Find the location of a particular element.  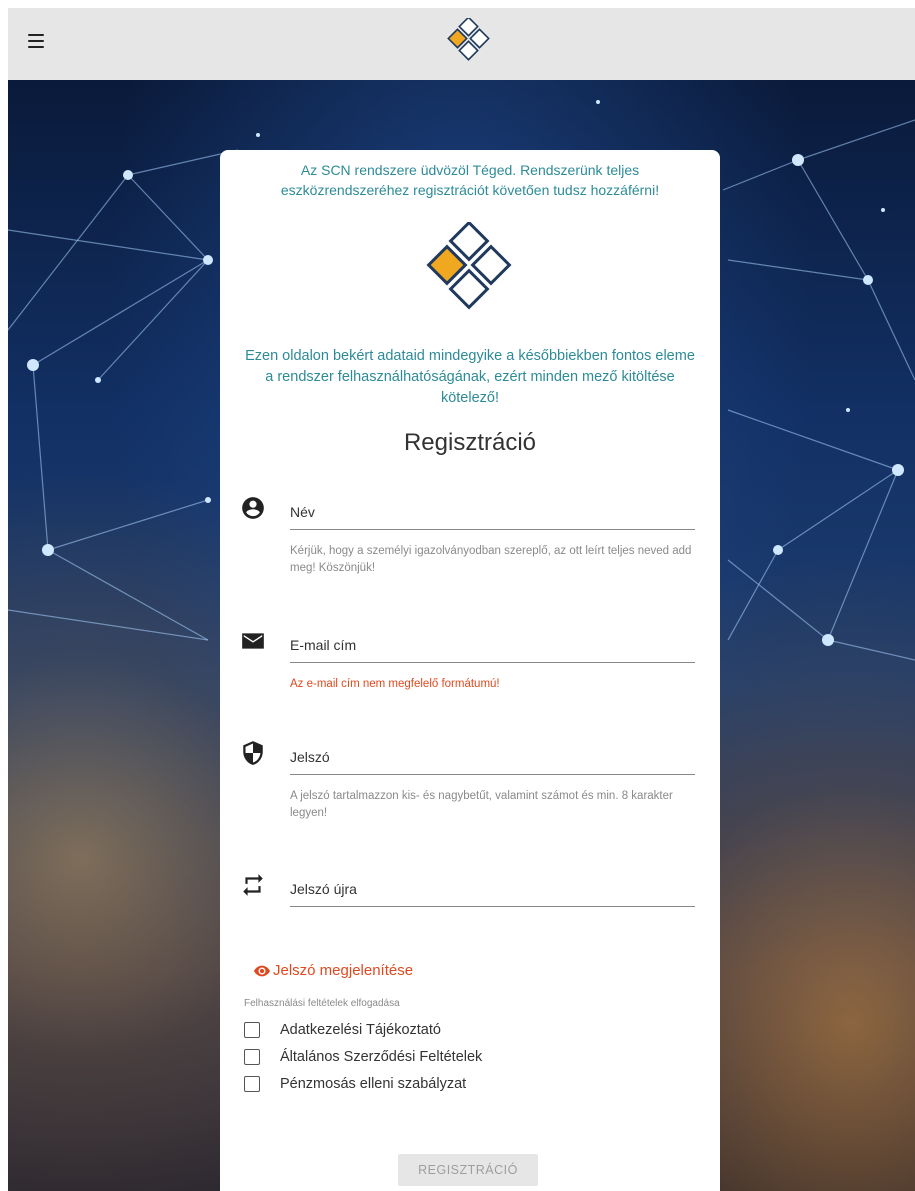

eye-icon is located at coordinates (262, 970).